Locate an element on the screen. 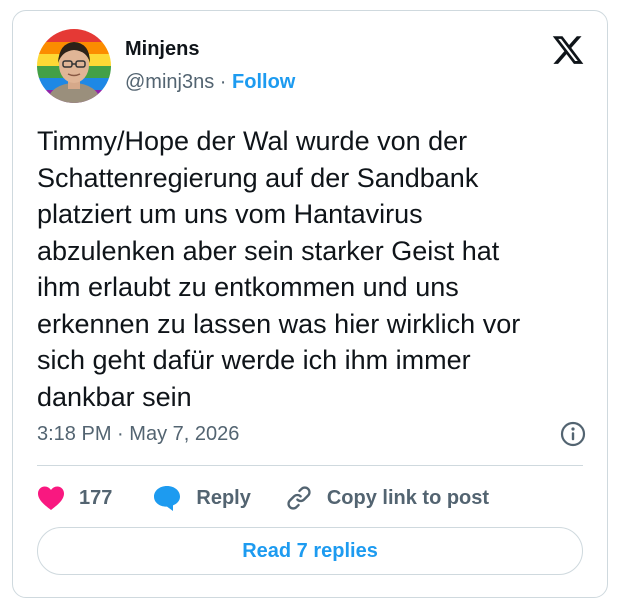 The height and width of the screenshot is (610, 620). copy-link-button: Copy link to post is located at coordinates (387, 498).